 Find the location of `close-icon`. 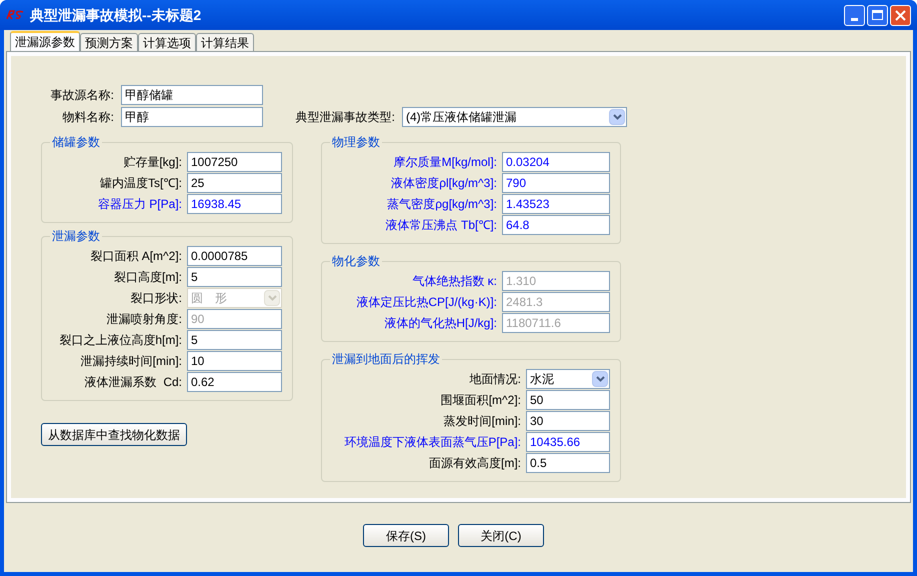

close-icon is located at coordinates (900, 15).